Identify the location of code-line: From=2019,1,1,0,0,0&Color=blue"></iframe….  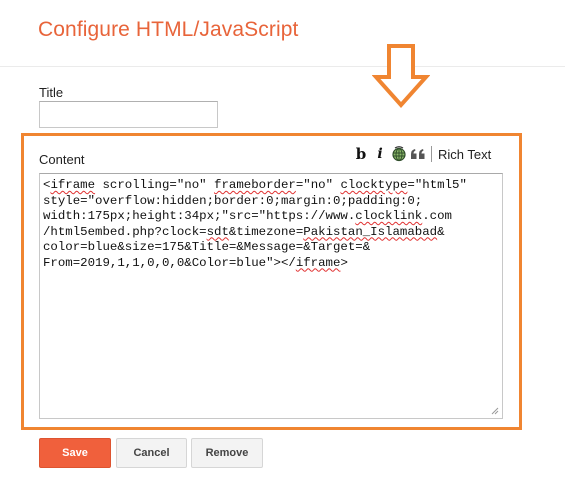
(195, 262).